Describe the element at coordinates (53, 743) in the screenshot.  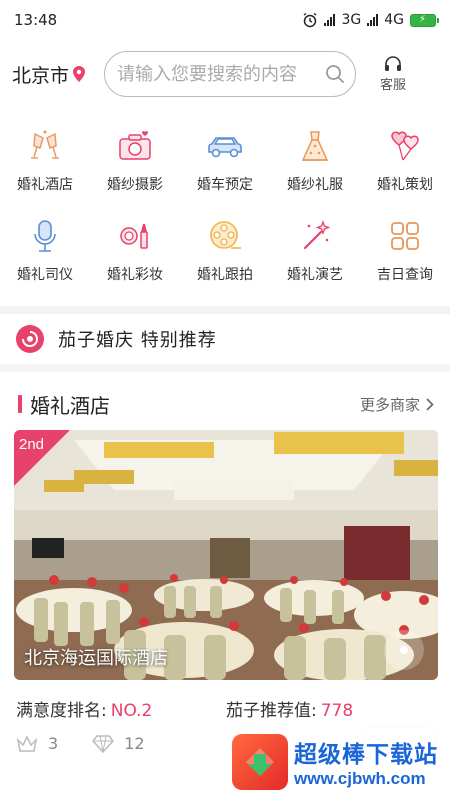
I see `crown-count: 3` at that location.